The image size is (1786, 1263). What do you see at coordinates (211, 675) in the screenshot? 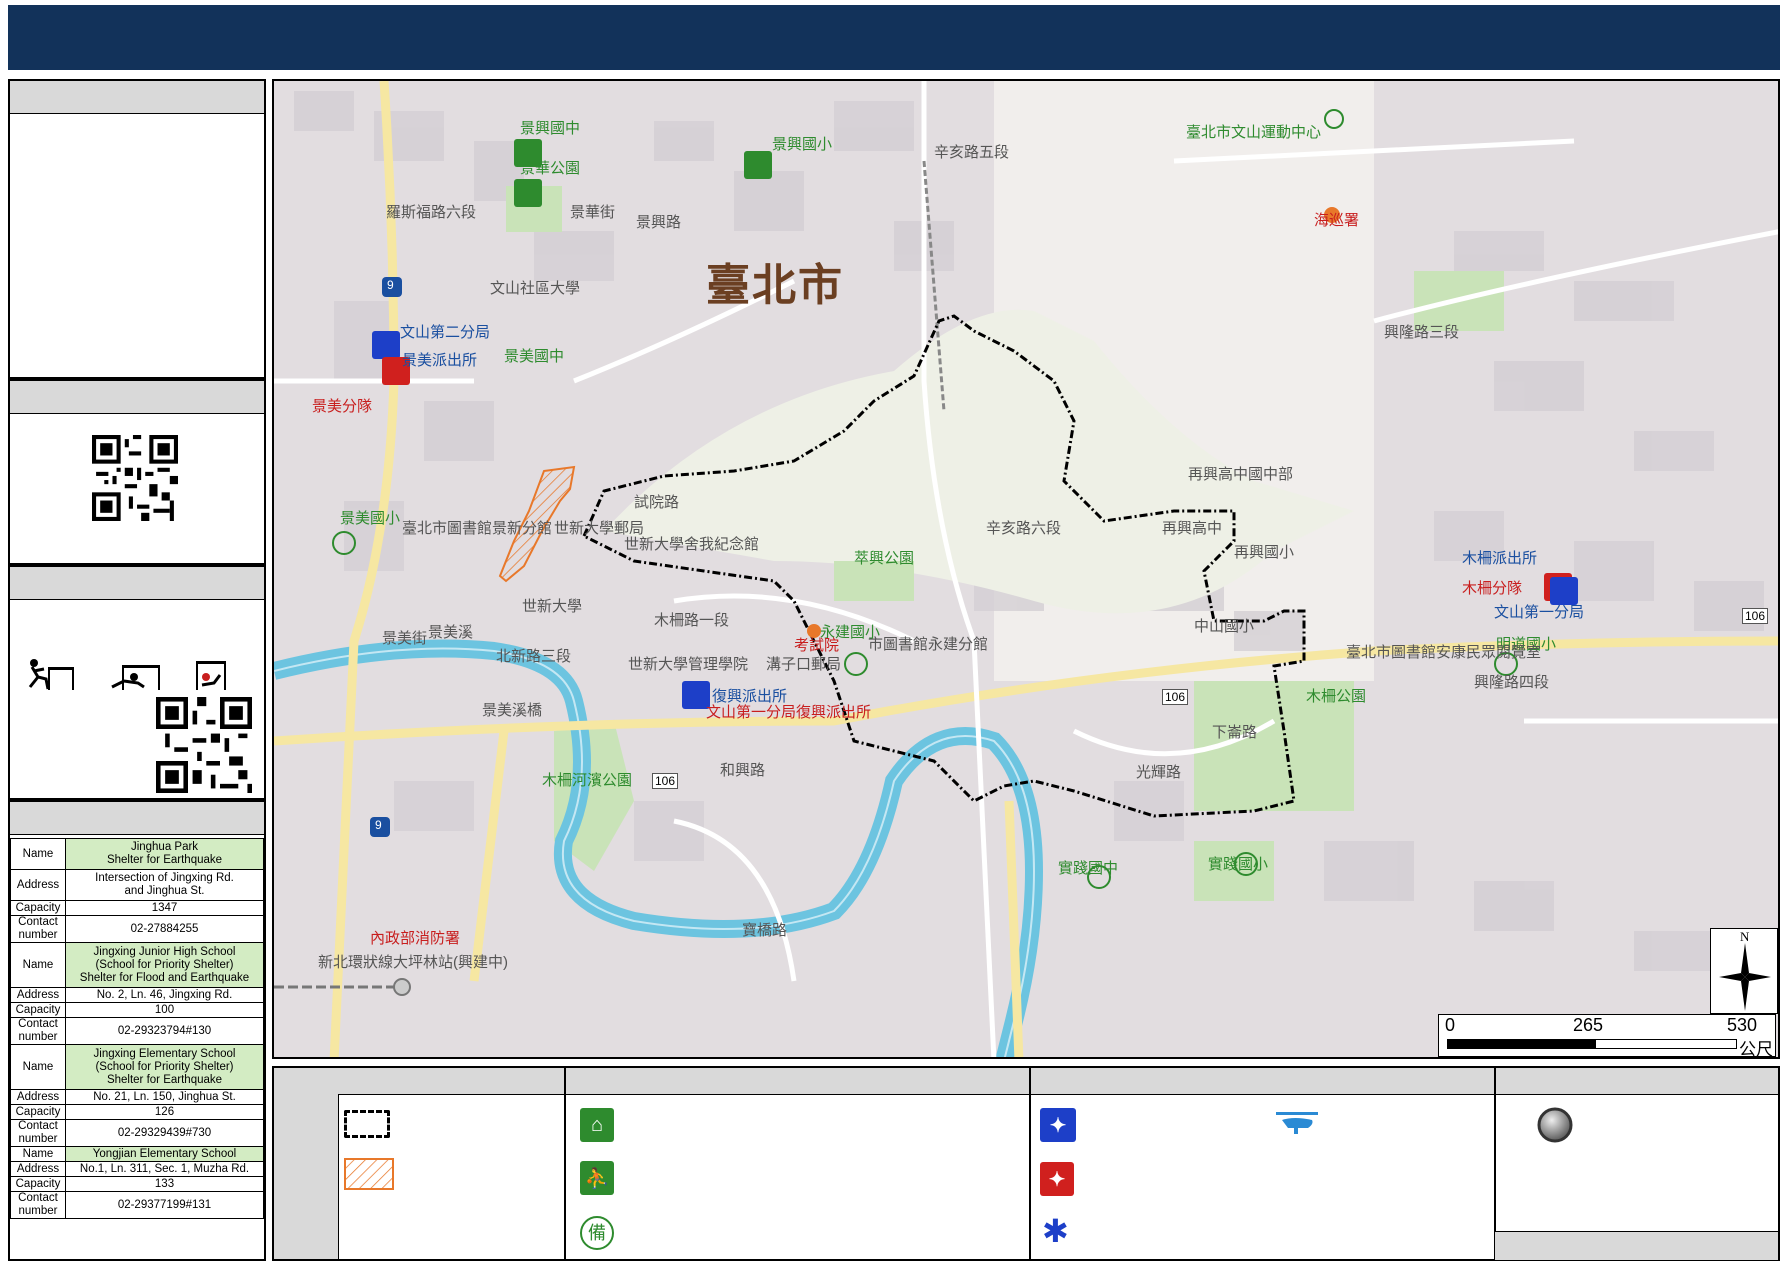
I see `hold-on-icon` at bounding box center [211, 675].